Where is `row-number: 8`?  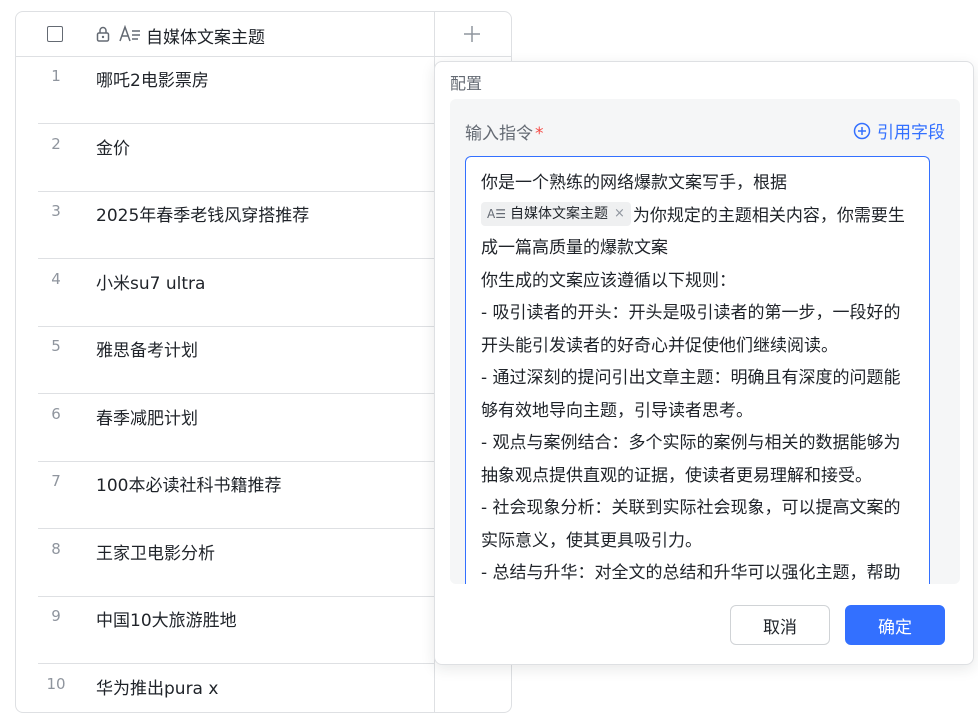
row-number: 8 is located at coordinates (56, 549).